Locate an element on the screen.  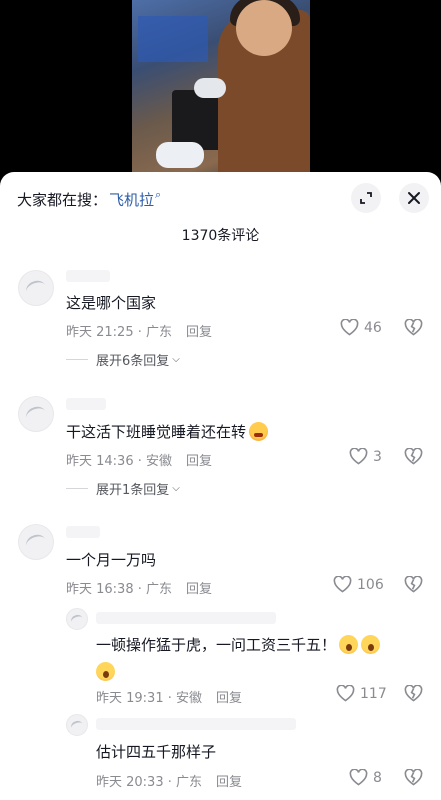
video-person is located at coordinates (264, 87).